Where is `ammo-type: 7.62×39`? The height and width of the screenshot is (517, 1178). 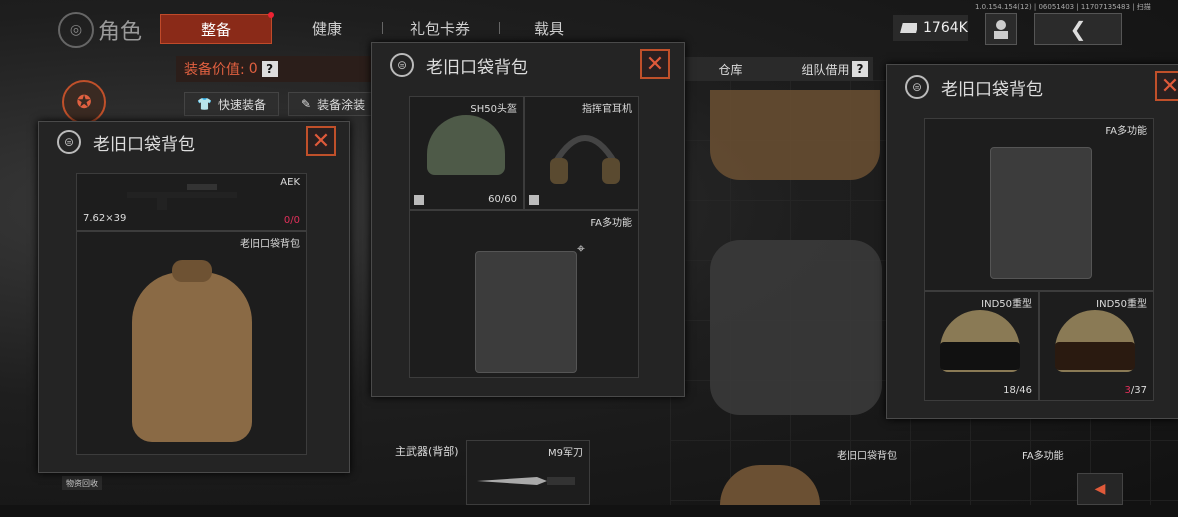 ammo-type: 7.62×39 is located at coordinates (105, 218).